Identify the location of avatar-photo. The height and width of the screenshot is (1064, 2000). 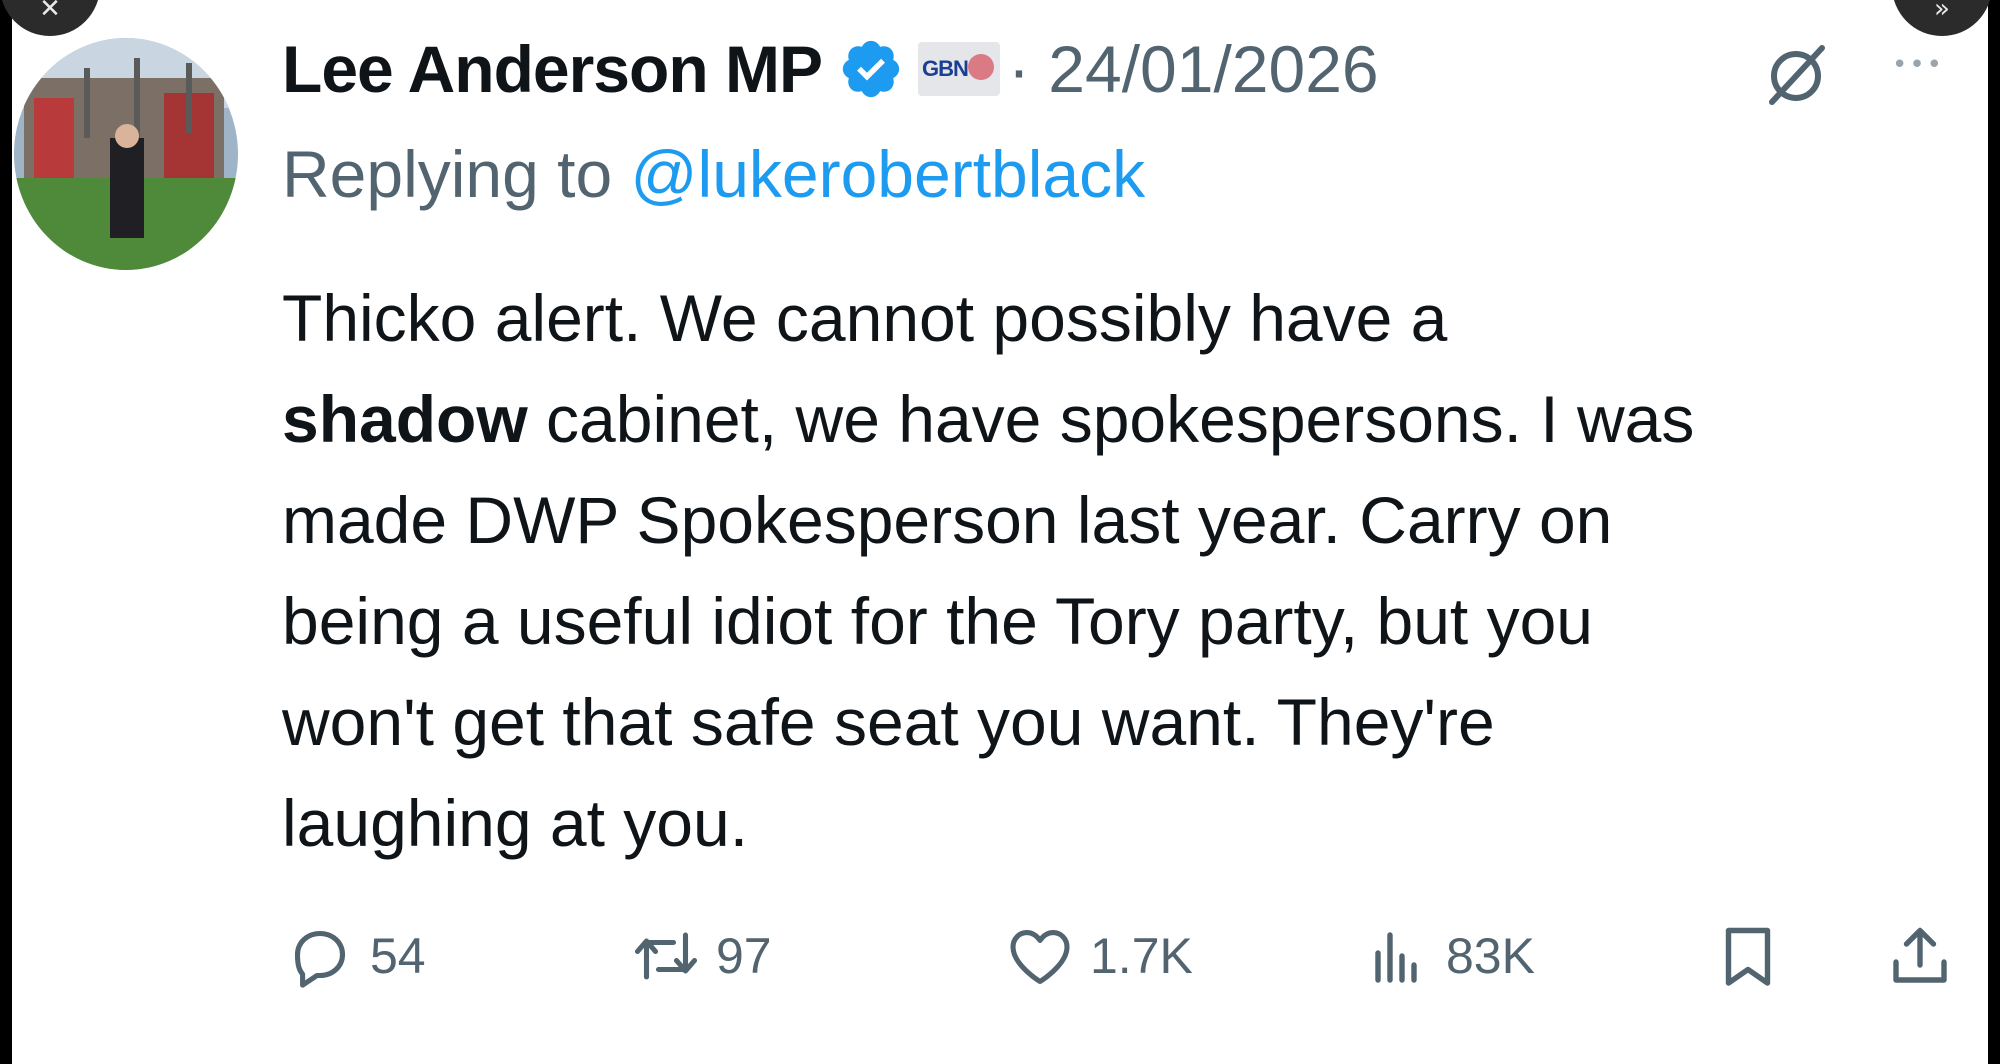
(126, 154).